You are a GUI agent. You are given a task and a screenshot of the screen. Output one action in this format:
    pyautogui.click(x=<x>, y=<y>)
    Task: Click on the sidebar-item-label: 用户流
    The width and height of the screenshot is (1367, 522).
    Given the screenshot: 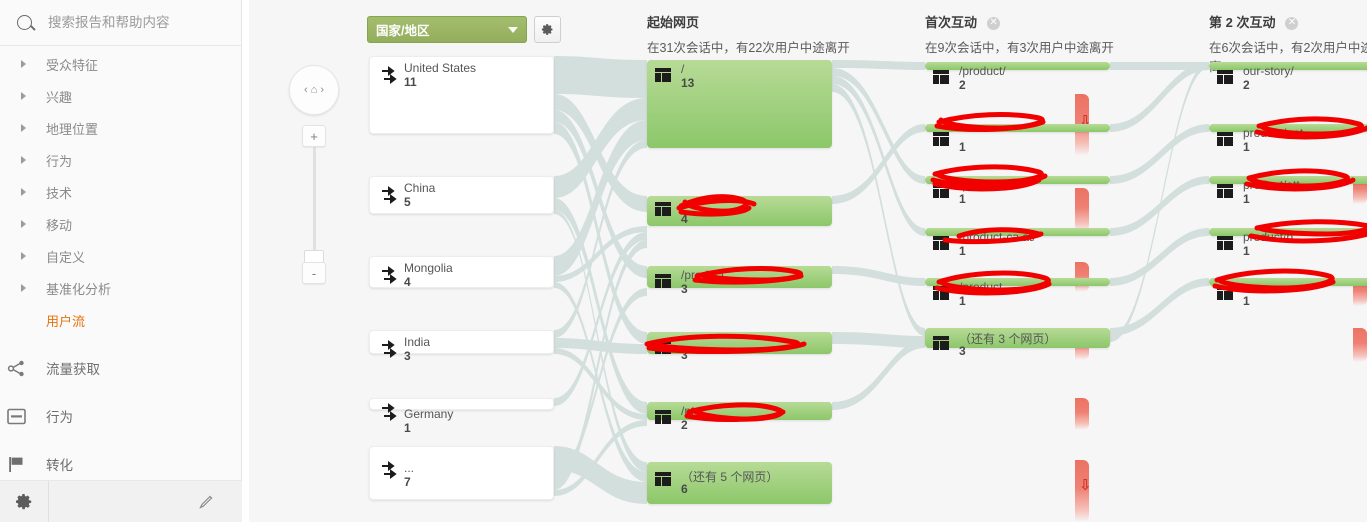 What is the action you would take?
    pyautogui.click(x=66, y=321)
    